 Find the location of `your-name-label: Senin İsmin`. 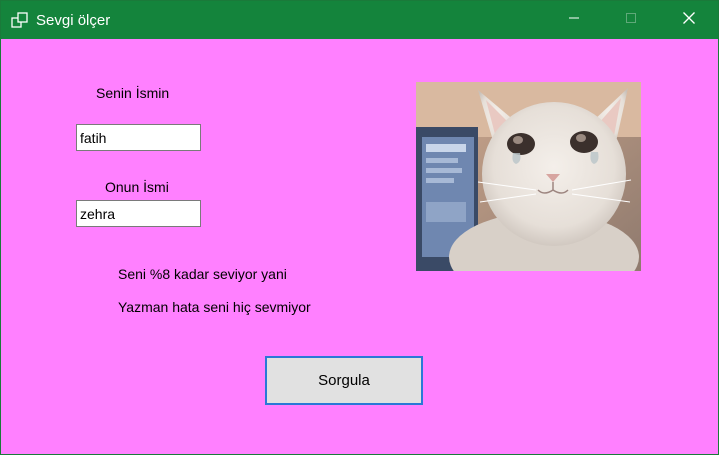

your-name-label: Senin İsmin is located at coordinates (133, 93).